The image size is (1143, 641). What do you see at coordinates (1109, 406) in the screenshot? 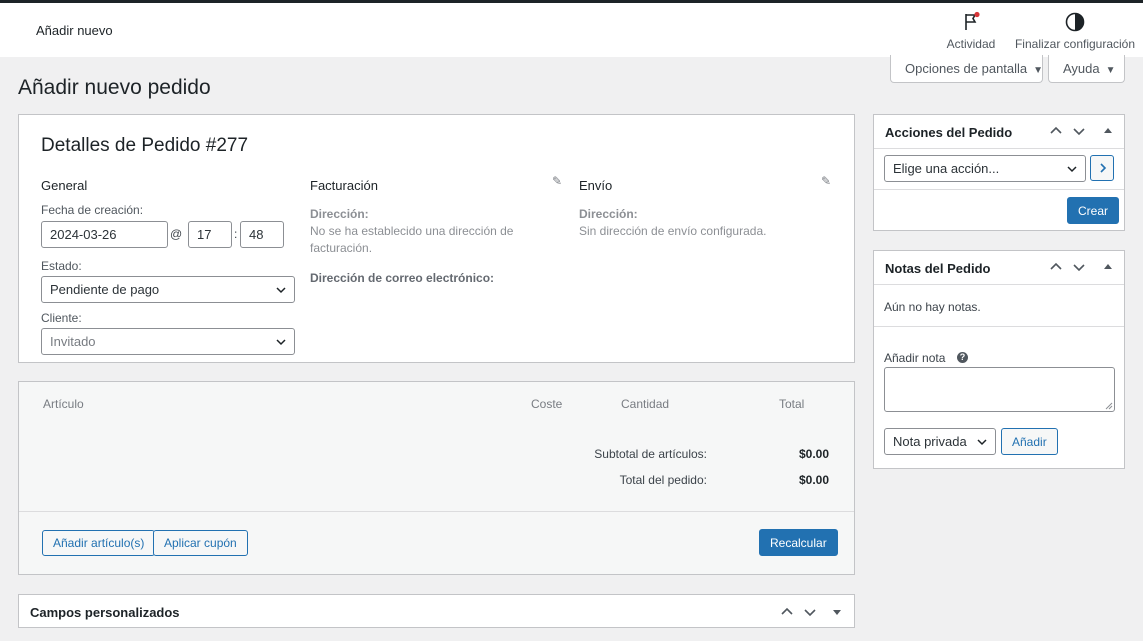
I see `resize-handle-icon` at bounding box center [1109, 406].